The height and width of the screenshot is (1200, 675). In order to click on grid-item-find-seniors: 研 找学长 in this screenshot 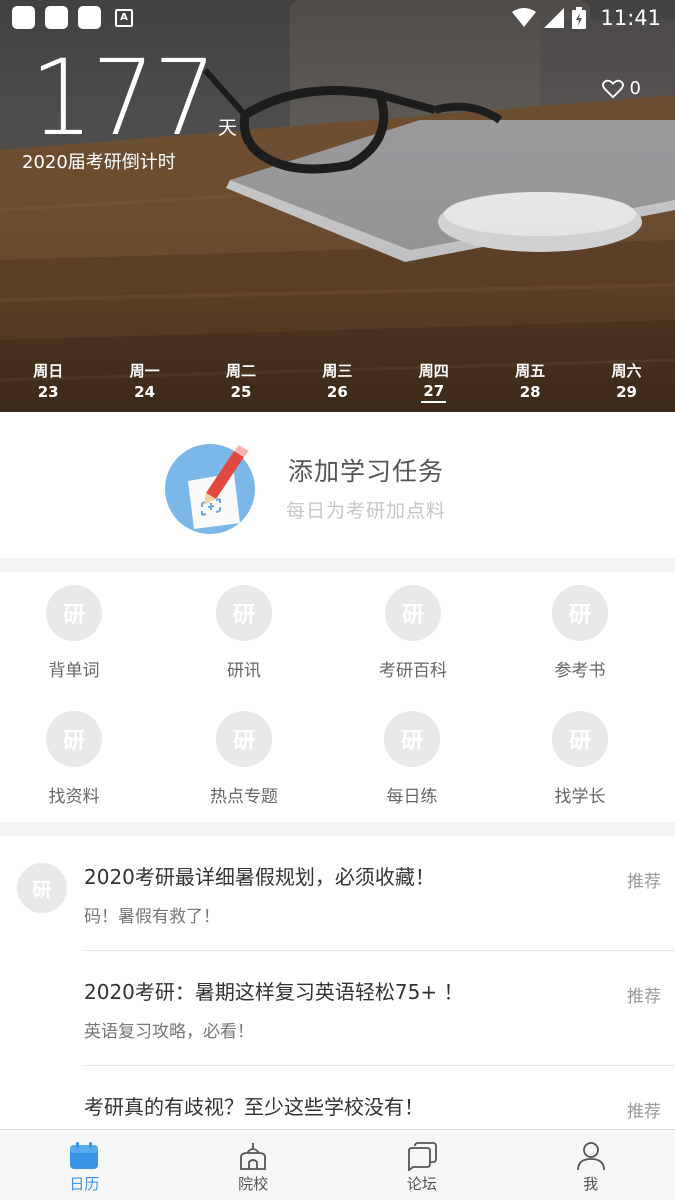, I will do `click(580, 759)`.